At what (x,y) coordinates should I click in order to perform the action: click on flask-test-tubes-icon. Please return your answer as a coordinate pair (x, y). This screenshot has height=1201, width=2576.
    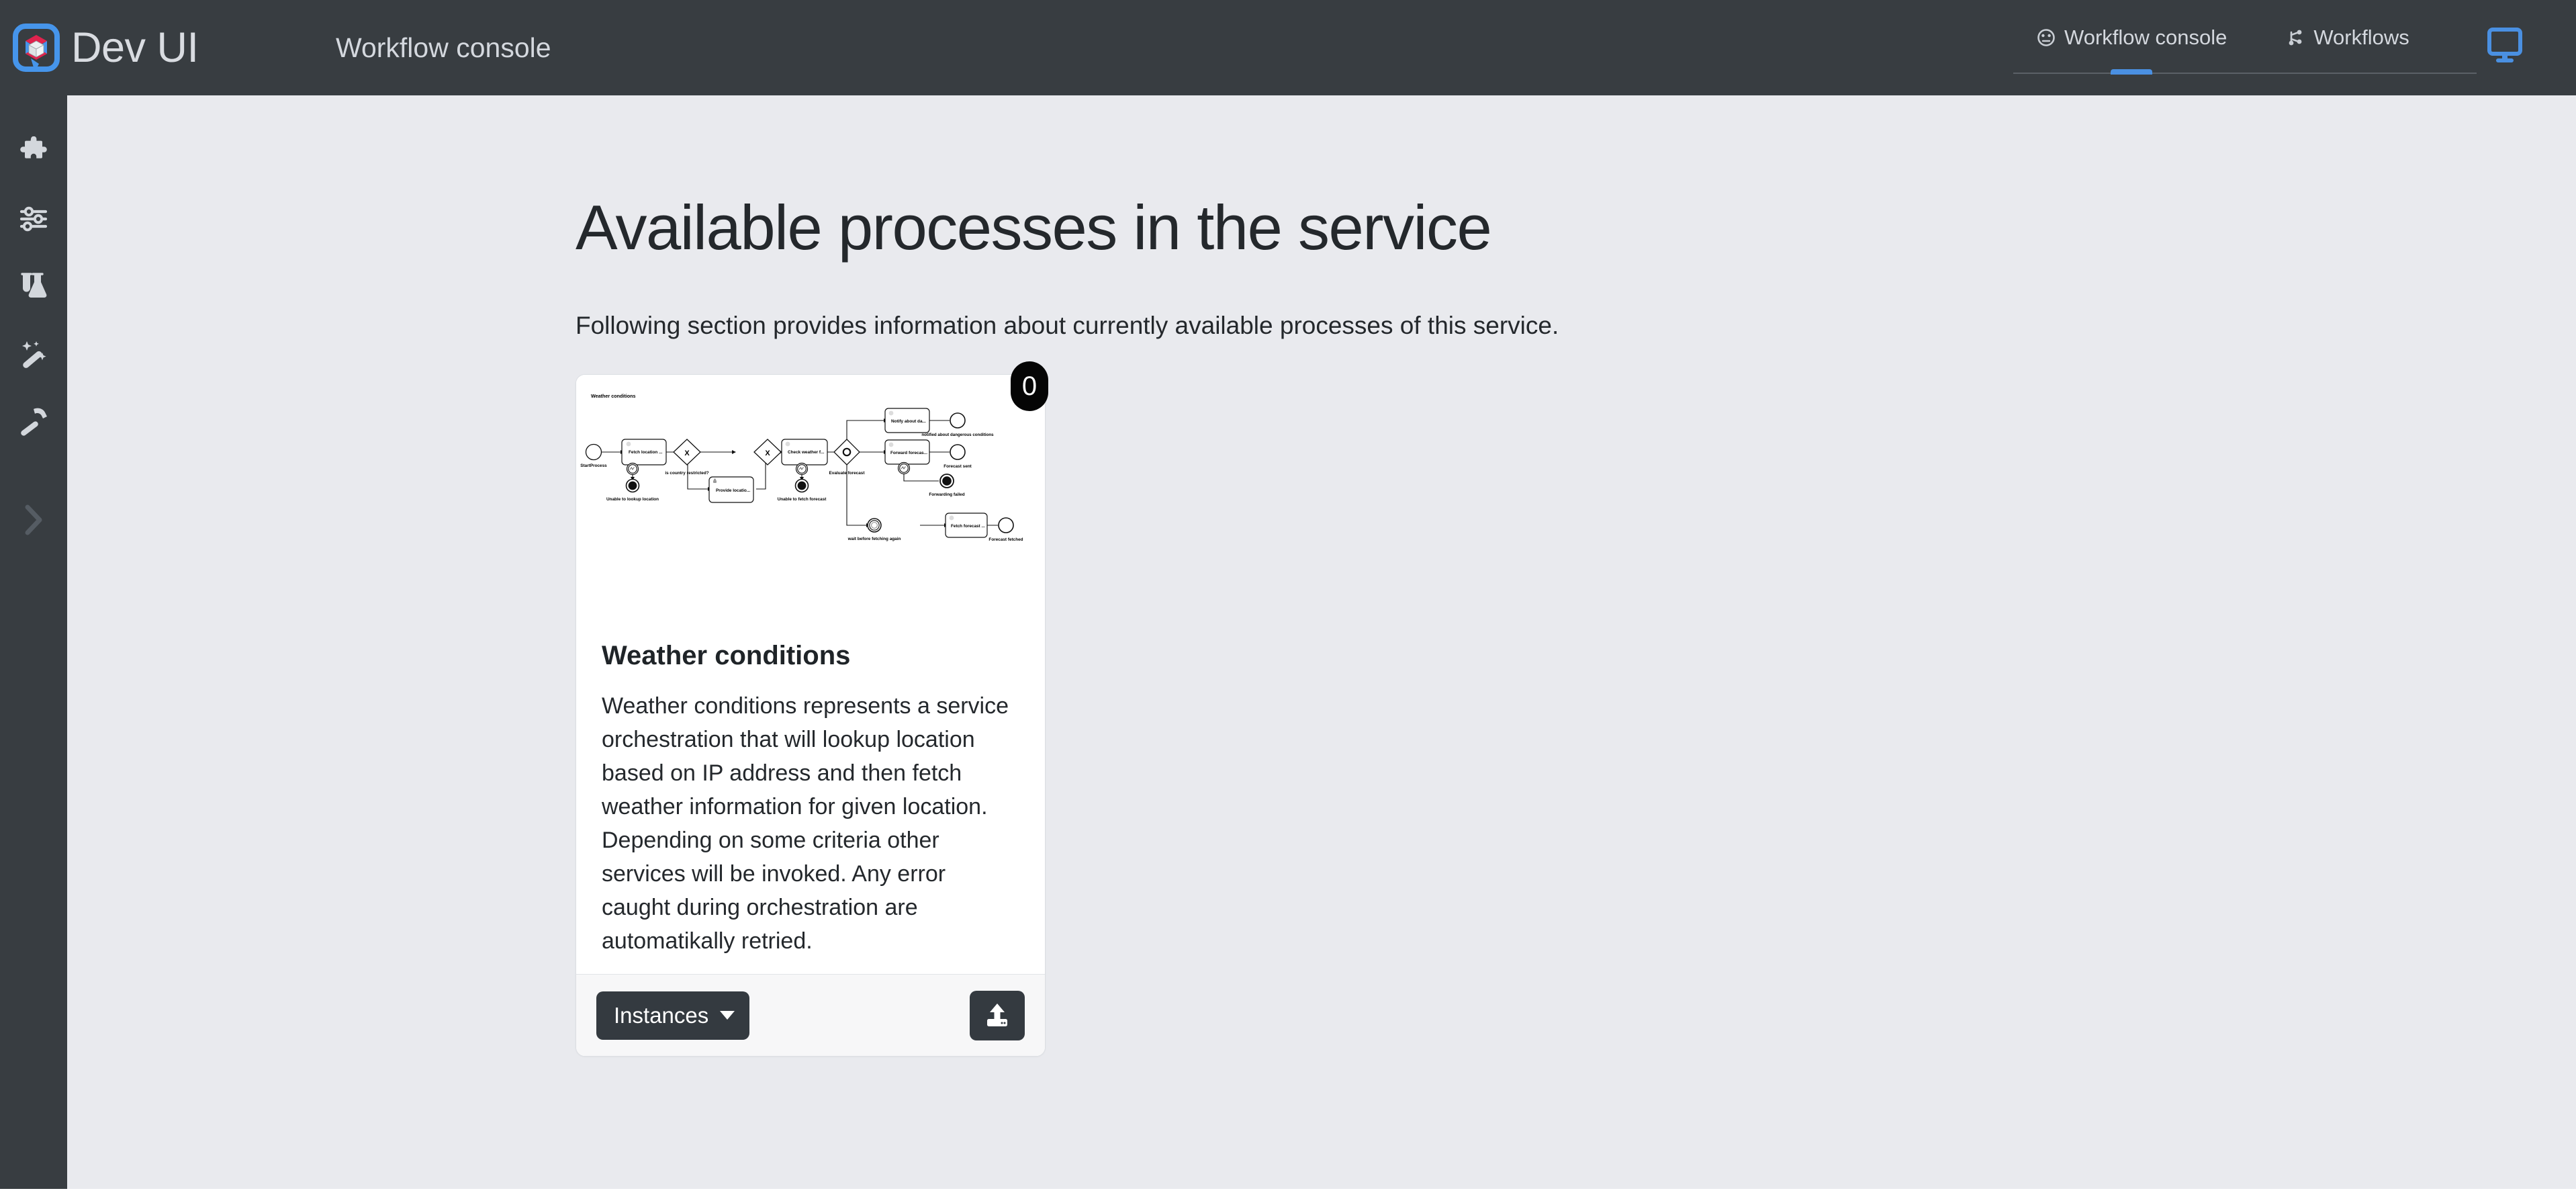
    Looking at the image, I should click on (33, 286).